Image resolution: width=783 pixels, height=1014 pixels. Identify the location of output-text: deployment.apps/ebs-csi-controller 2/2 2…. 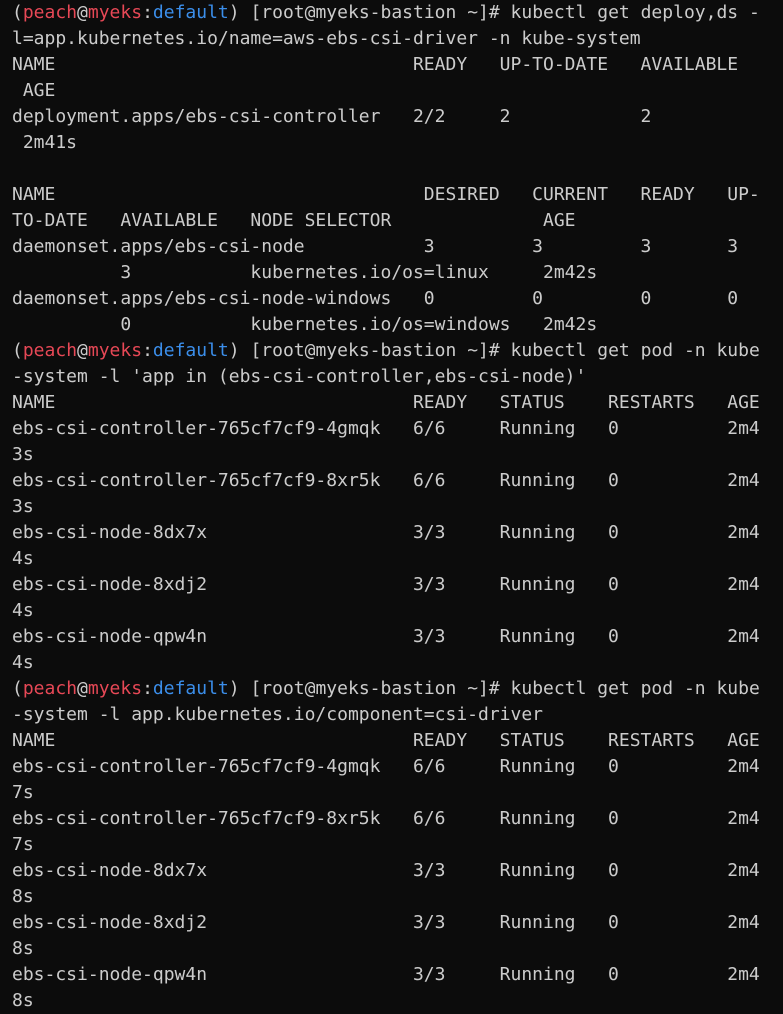
(332, 116).